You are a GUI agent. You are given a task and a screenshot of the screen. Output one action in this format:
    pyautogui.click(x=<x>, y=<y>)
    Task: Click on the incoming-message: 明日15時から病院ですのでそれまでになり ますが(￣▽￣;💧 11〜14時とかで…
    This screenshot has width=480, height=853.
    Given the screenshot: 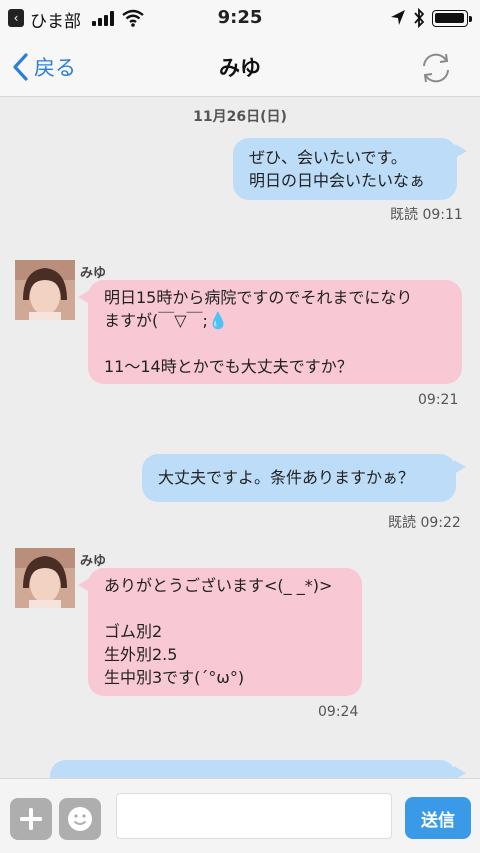 What is the action you would take?
    pyautogui.click(x=275, y=332)
    